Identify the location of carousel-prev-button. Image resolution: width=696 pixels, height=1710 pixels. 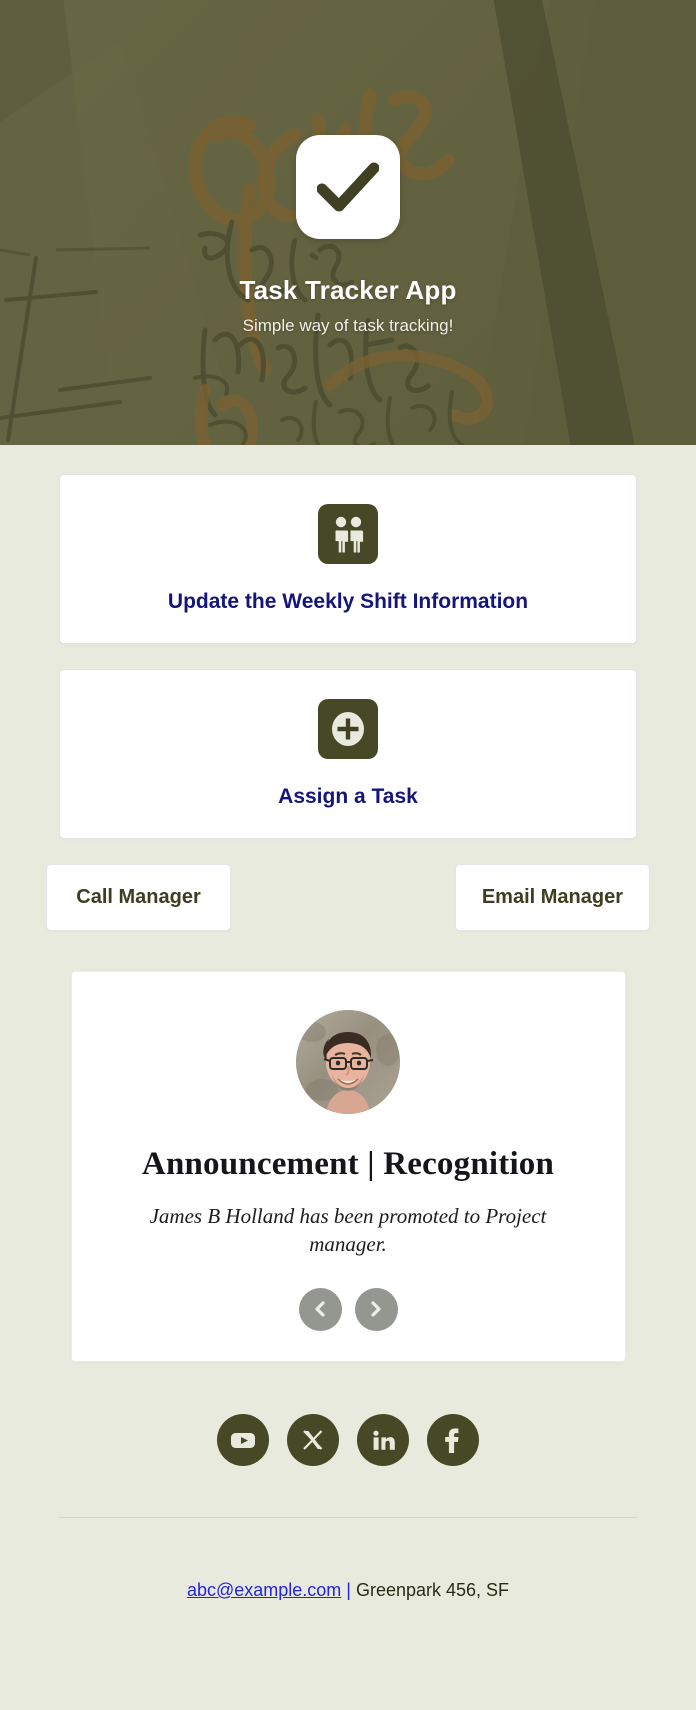
(320, 1309).